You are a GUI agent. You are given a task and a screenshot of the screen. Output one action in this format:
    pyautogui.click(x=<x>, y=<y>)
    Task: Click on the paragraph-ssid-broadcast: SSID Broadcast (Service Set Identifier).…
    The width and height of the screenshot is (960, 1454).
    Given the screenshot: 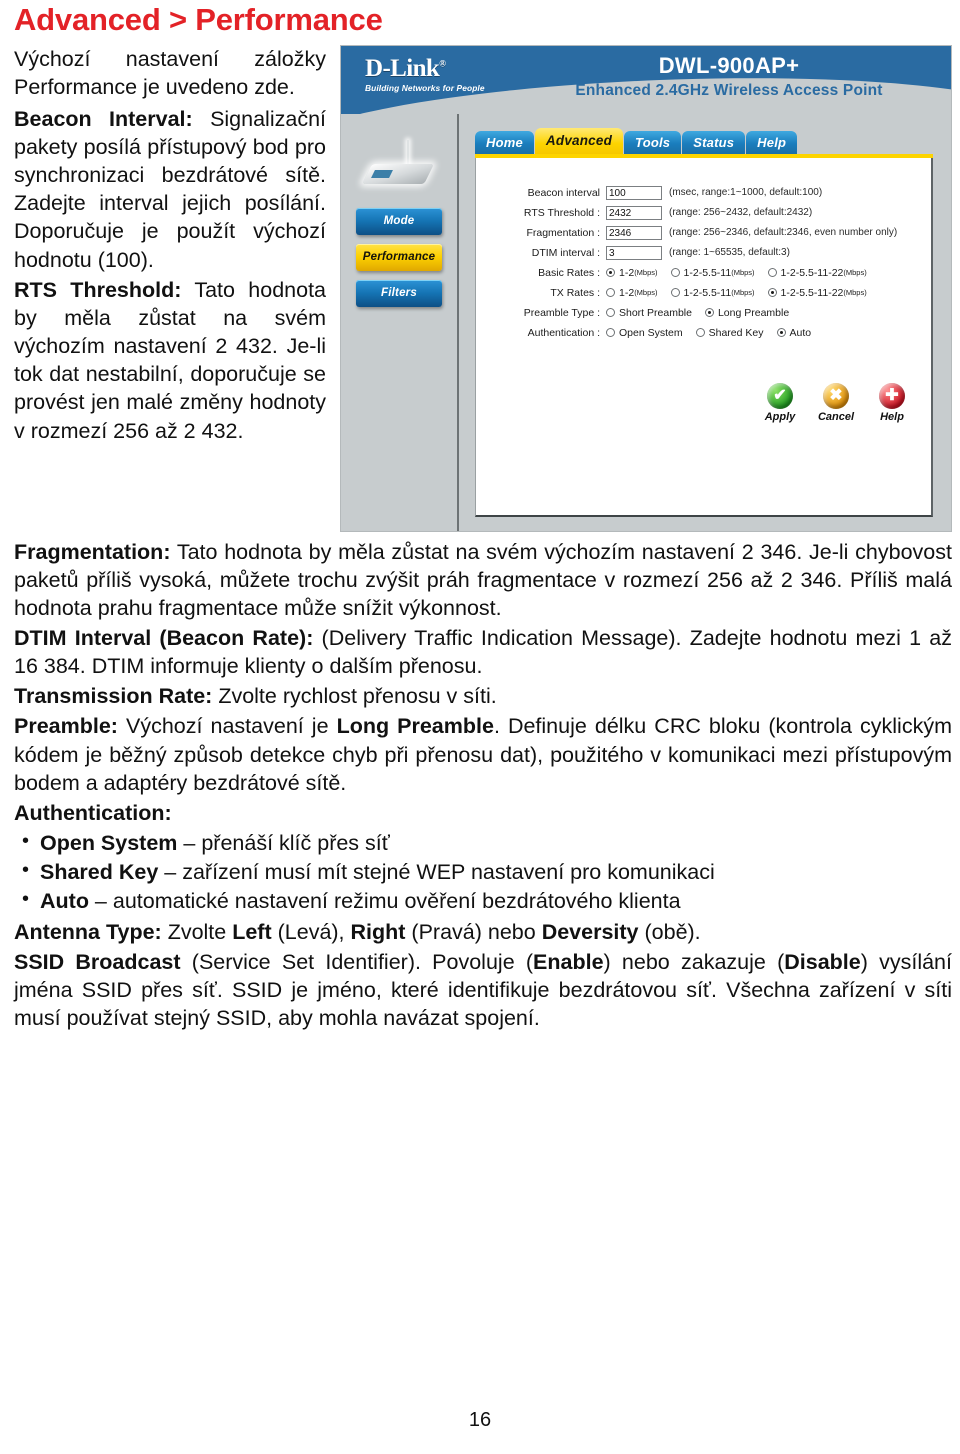 What is the action you would take?
    pyautogui.click(x=483, y=990)
    